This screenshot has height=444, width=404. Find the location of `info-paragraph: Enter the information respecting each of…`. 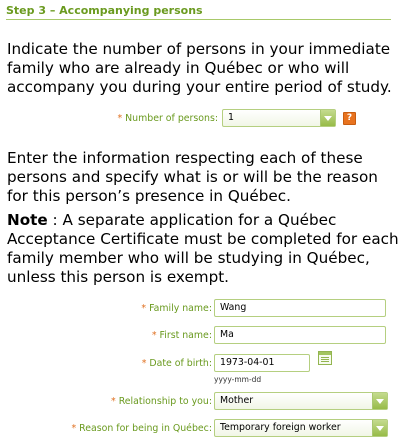

info-paragraph: Enter the information respecting each of… is located at coordinates (192, 177).